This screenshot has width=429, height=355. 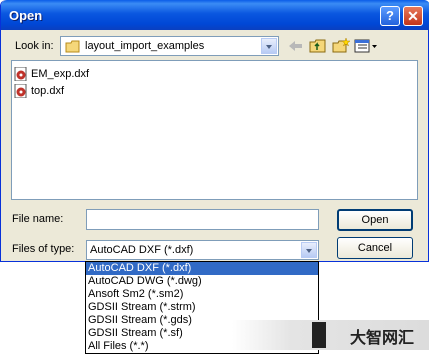 I want to click on watermark-logo-icon, so click(x=319, y=335).